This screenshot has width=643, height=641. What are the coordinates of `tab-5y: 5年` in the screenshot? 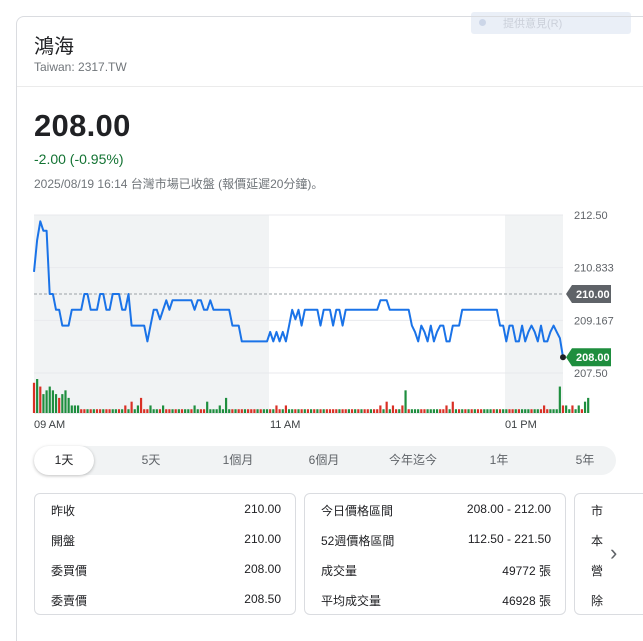 It's located at (585, 460).